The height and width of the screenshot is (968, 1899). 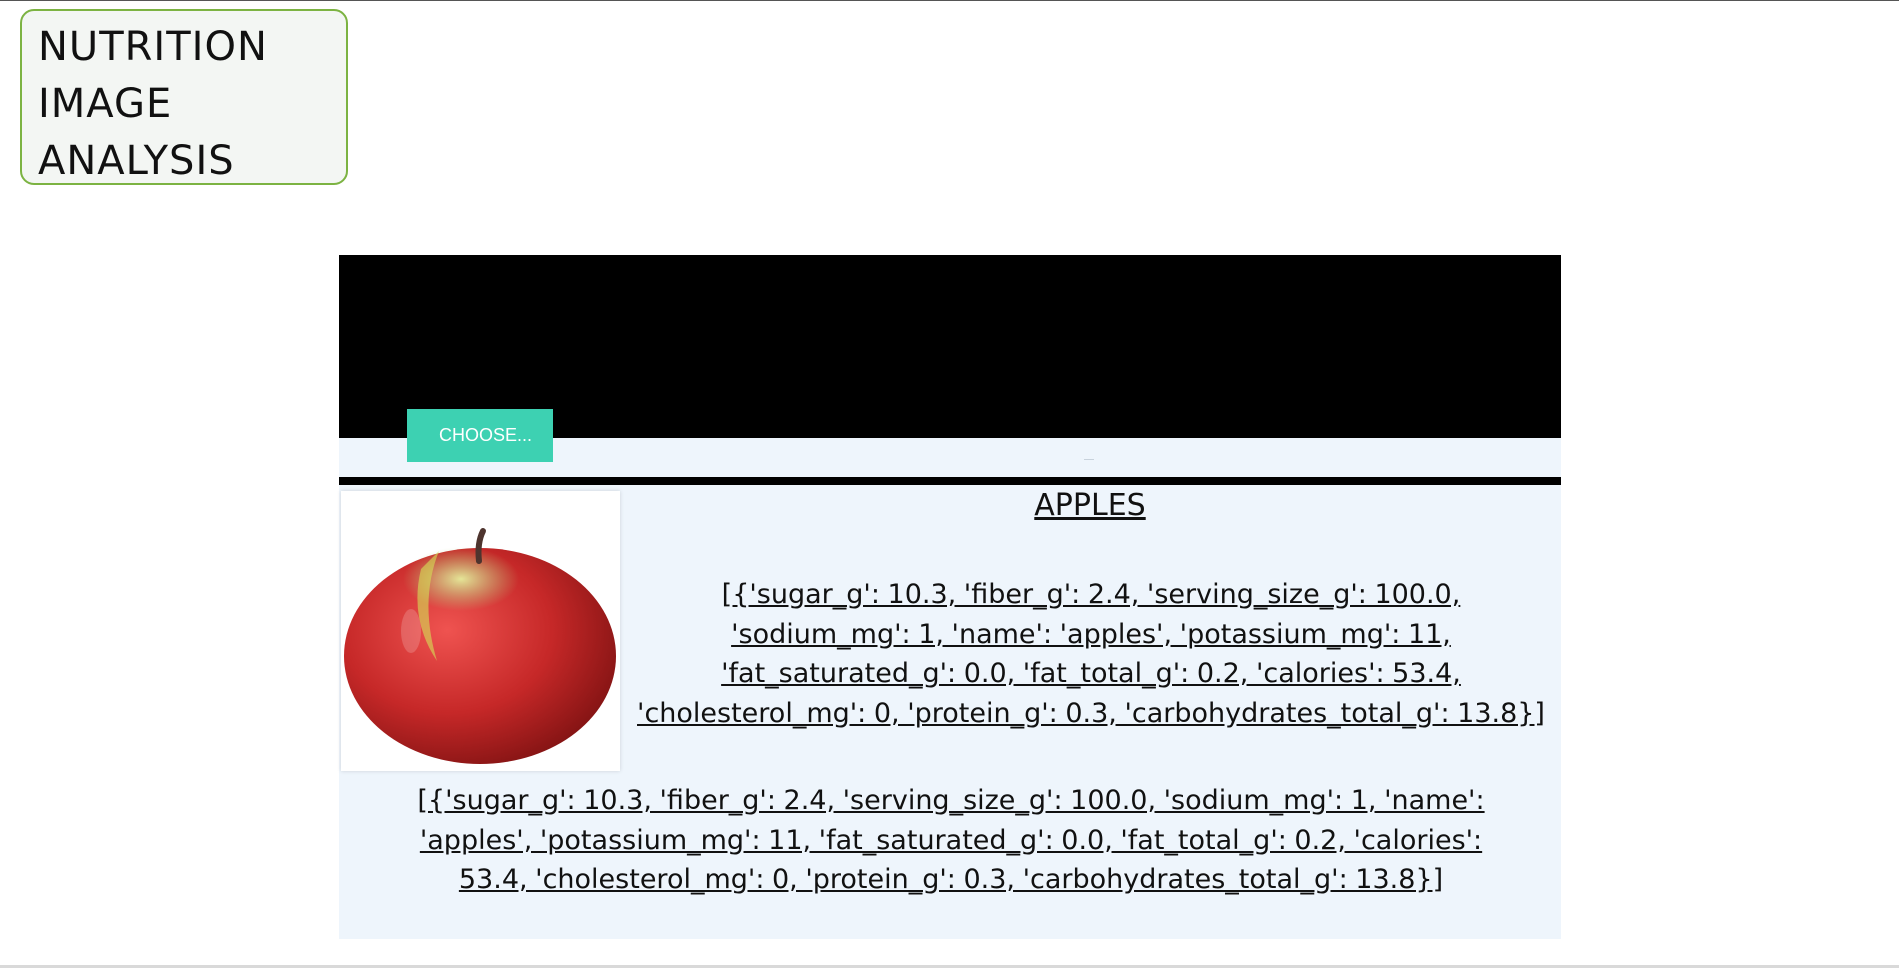 I want to click on brand-logo-box: NUTRITION IMAGE ANALYSIS, so click(x=184, y=97).